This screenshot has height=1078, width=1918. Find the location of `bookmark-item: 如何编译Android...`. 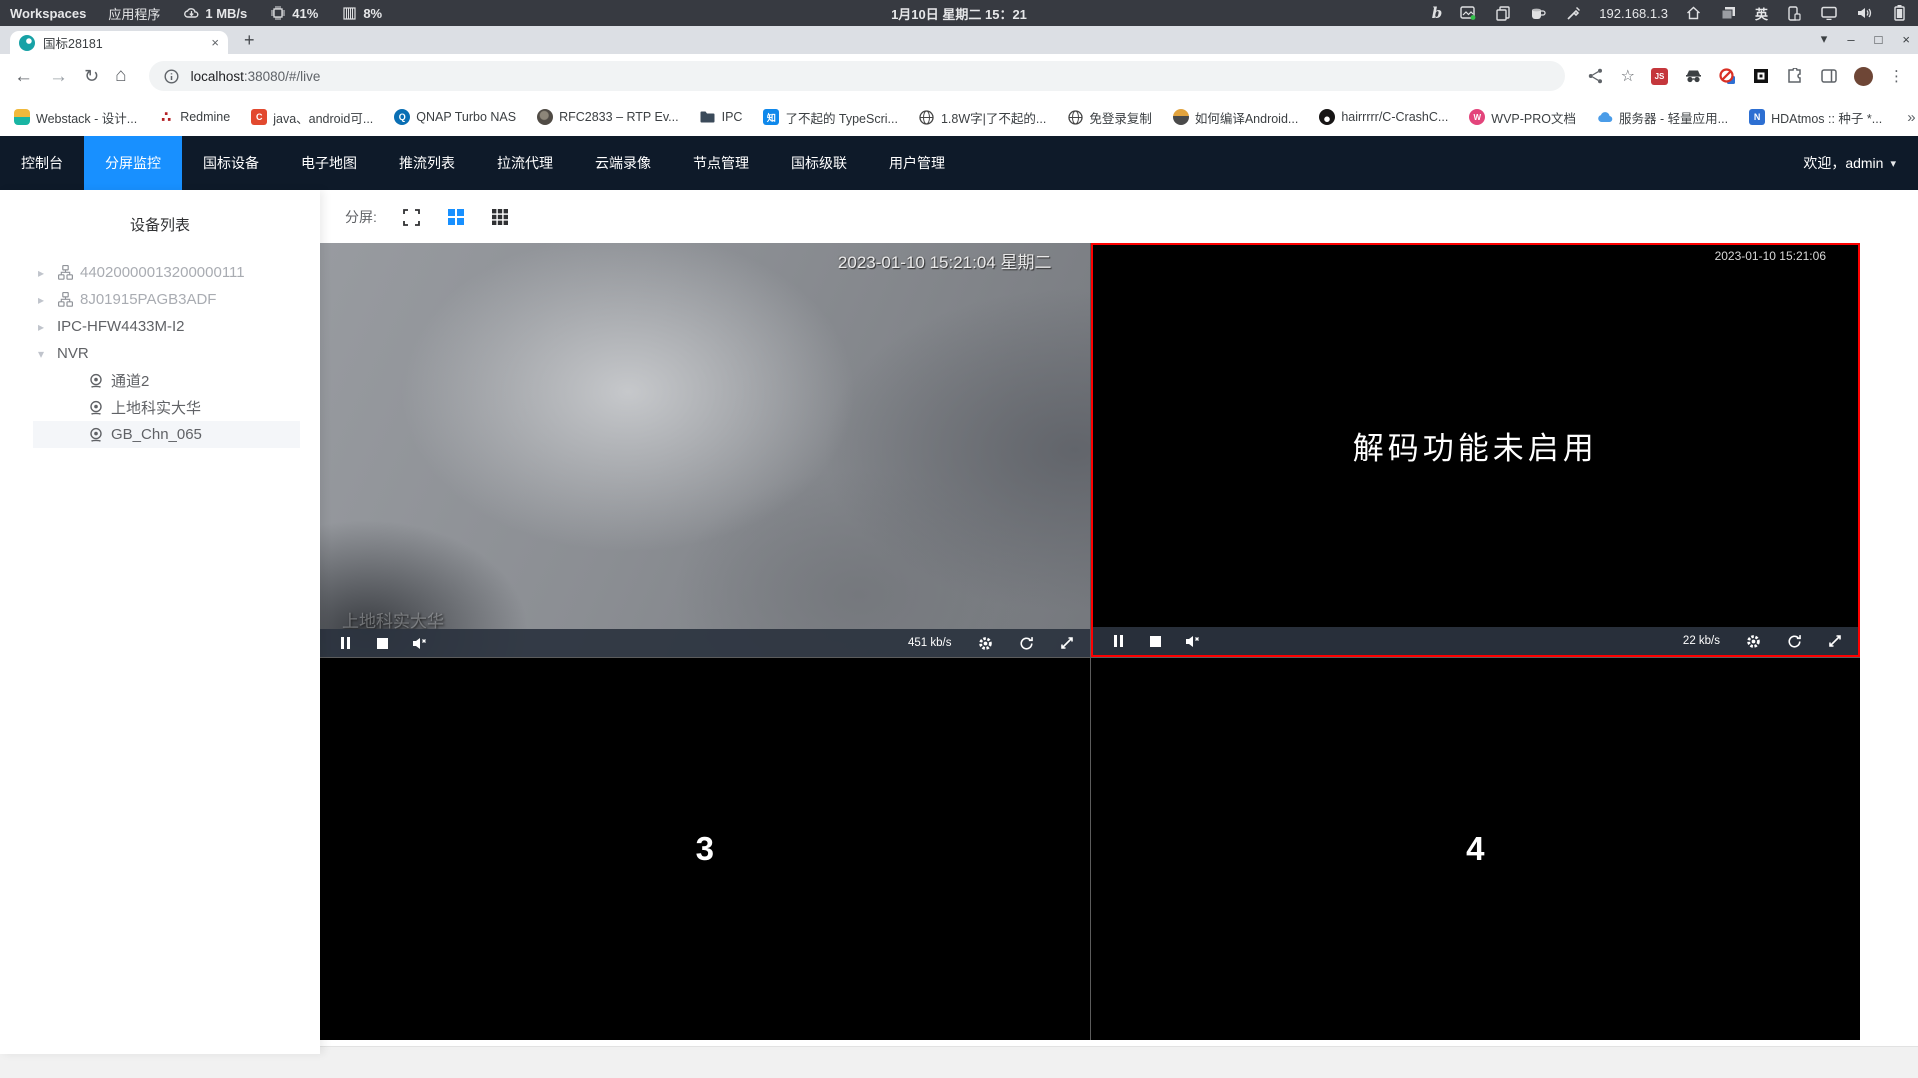

bookmark-item: 如何编译Android... is located at coordinates (1235, 117).